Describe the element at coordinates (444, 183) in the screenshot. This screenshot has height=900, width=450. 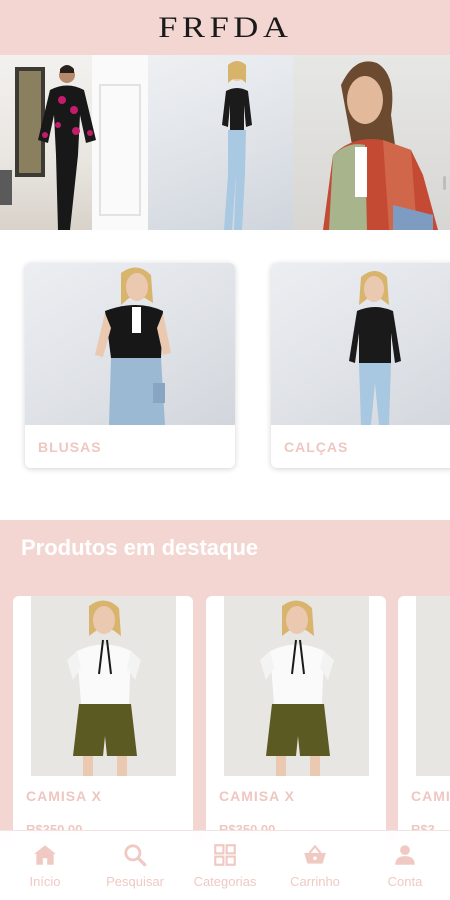
I see `banner-scroll-indicator` at that location.